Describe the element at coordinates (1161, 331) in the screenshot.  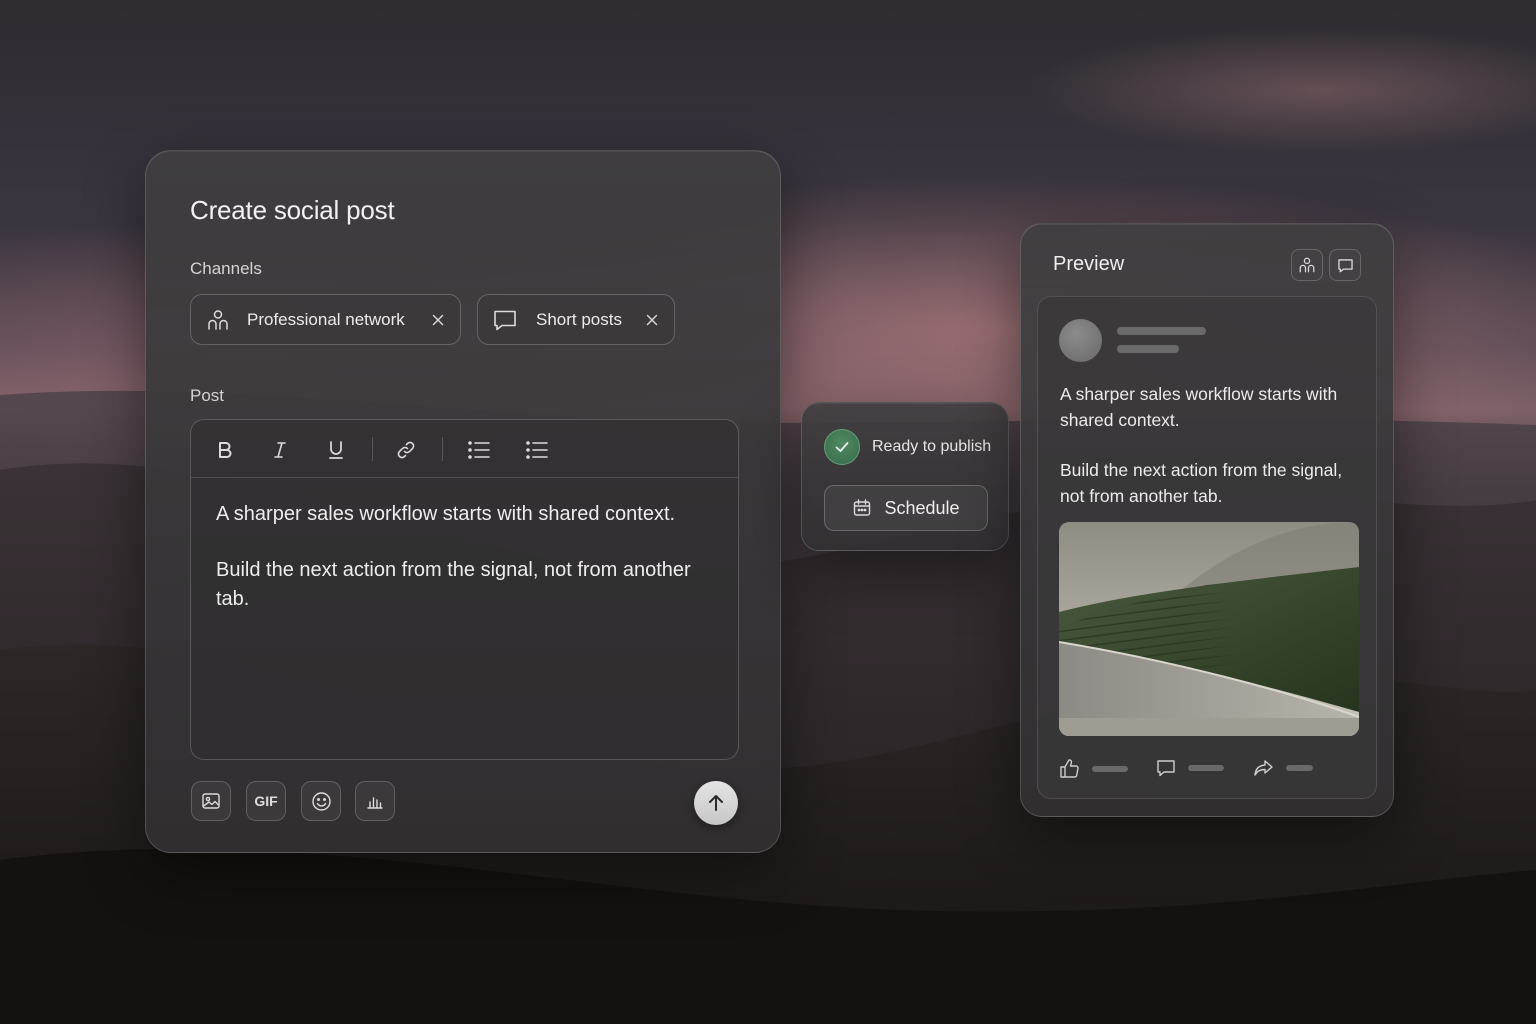
I see `author-name-placeholder` at that location.